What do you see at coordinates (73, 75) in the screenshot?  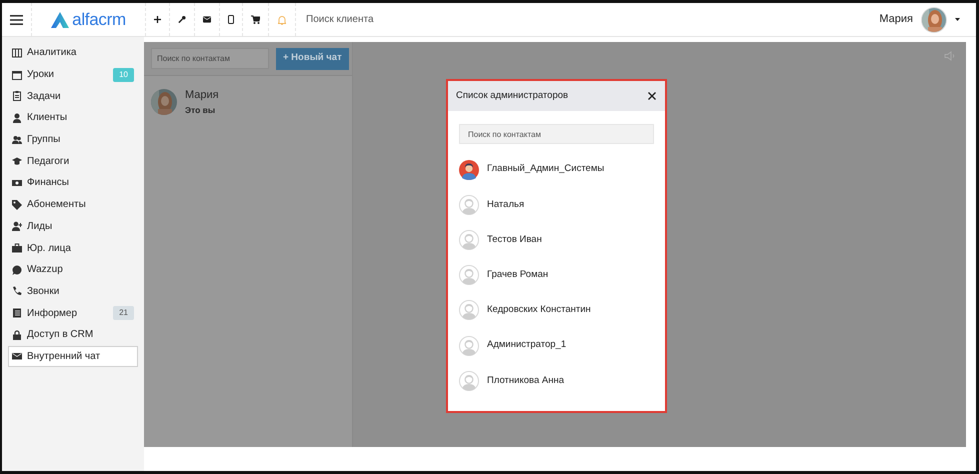 I see `sidebar-item: Уроки 10` at bounding box center [73, 75].